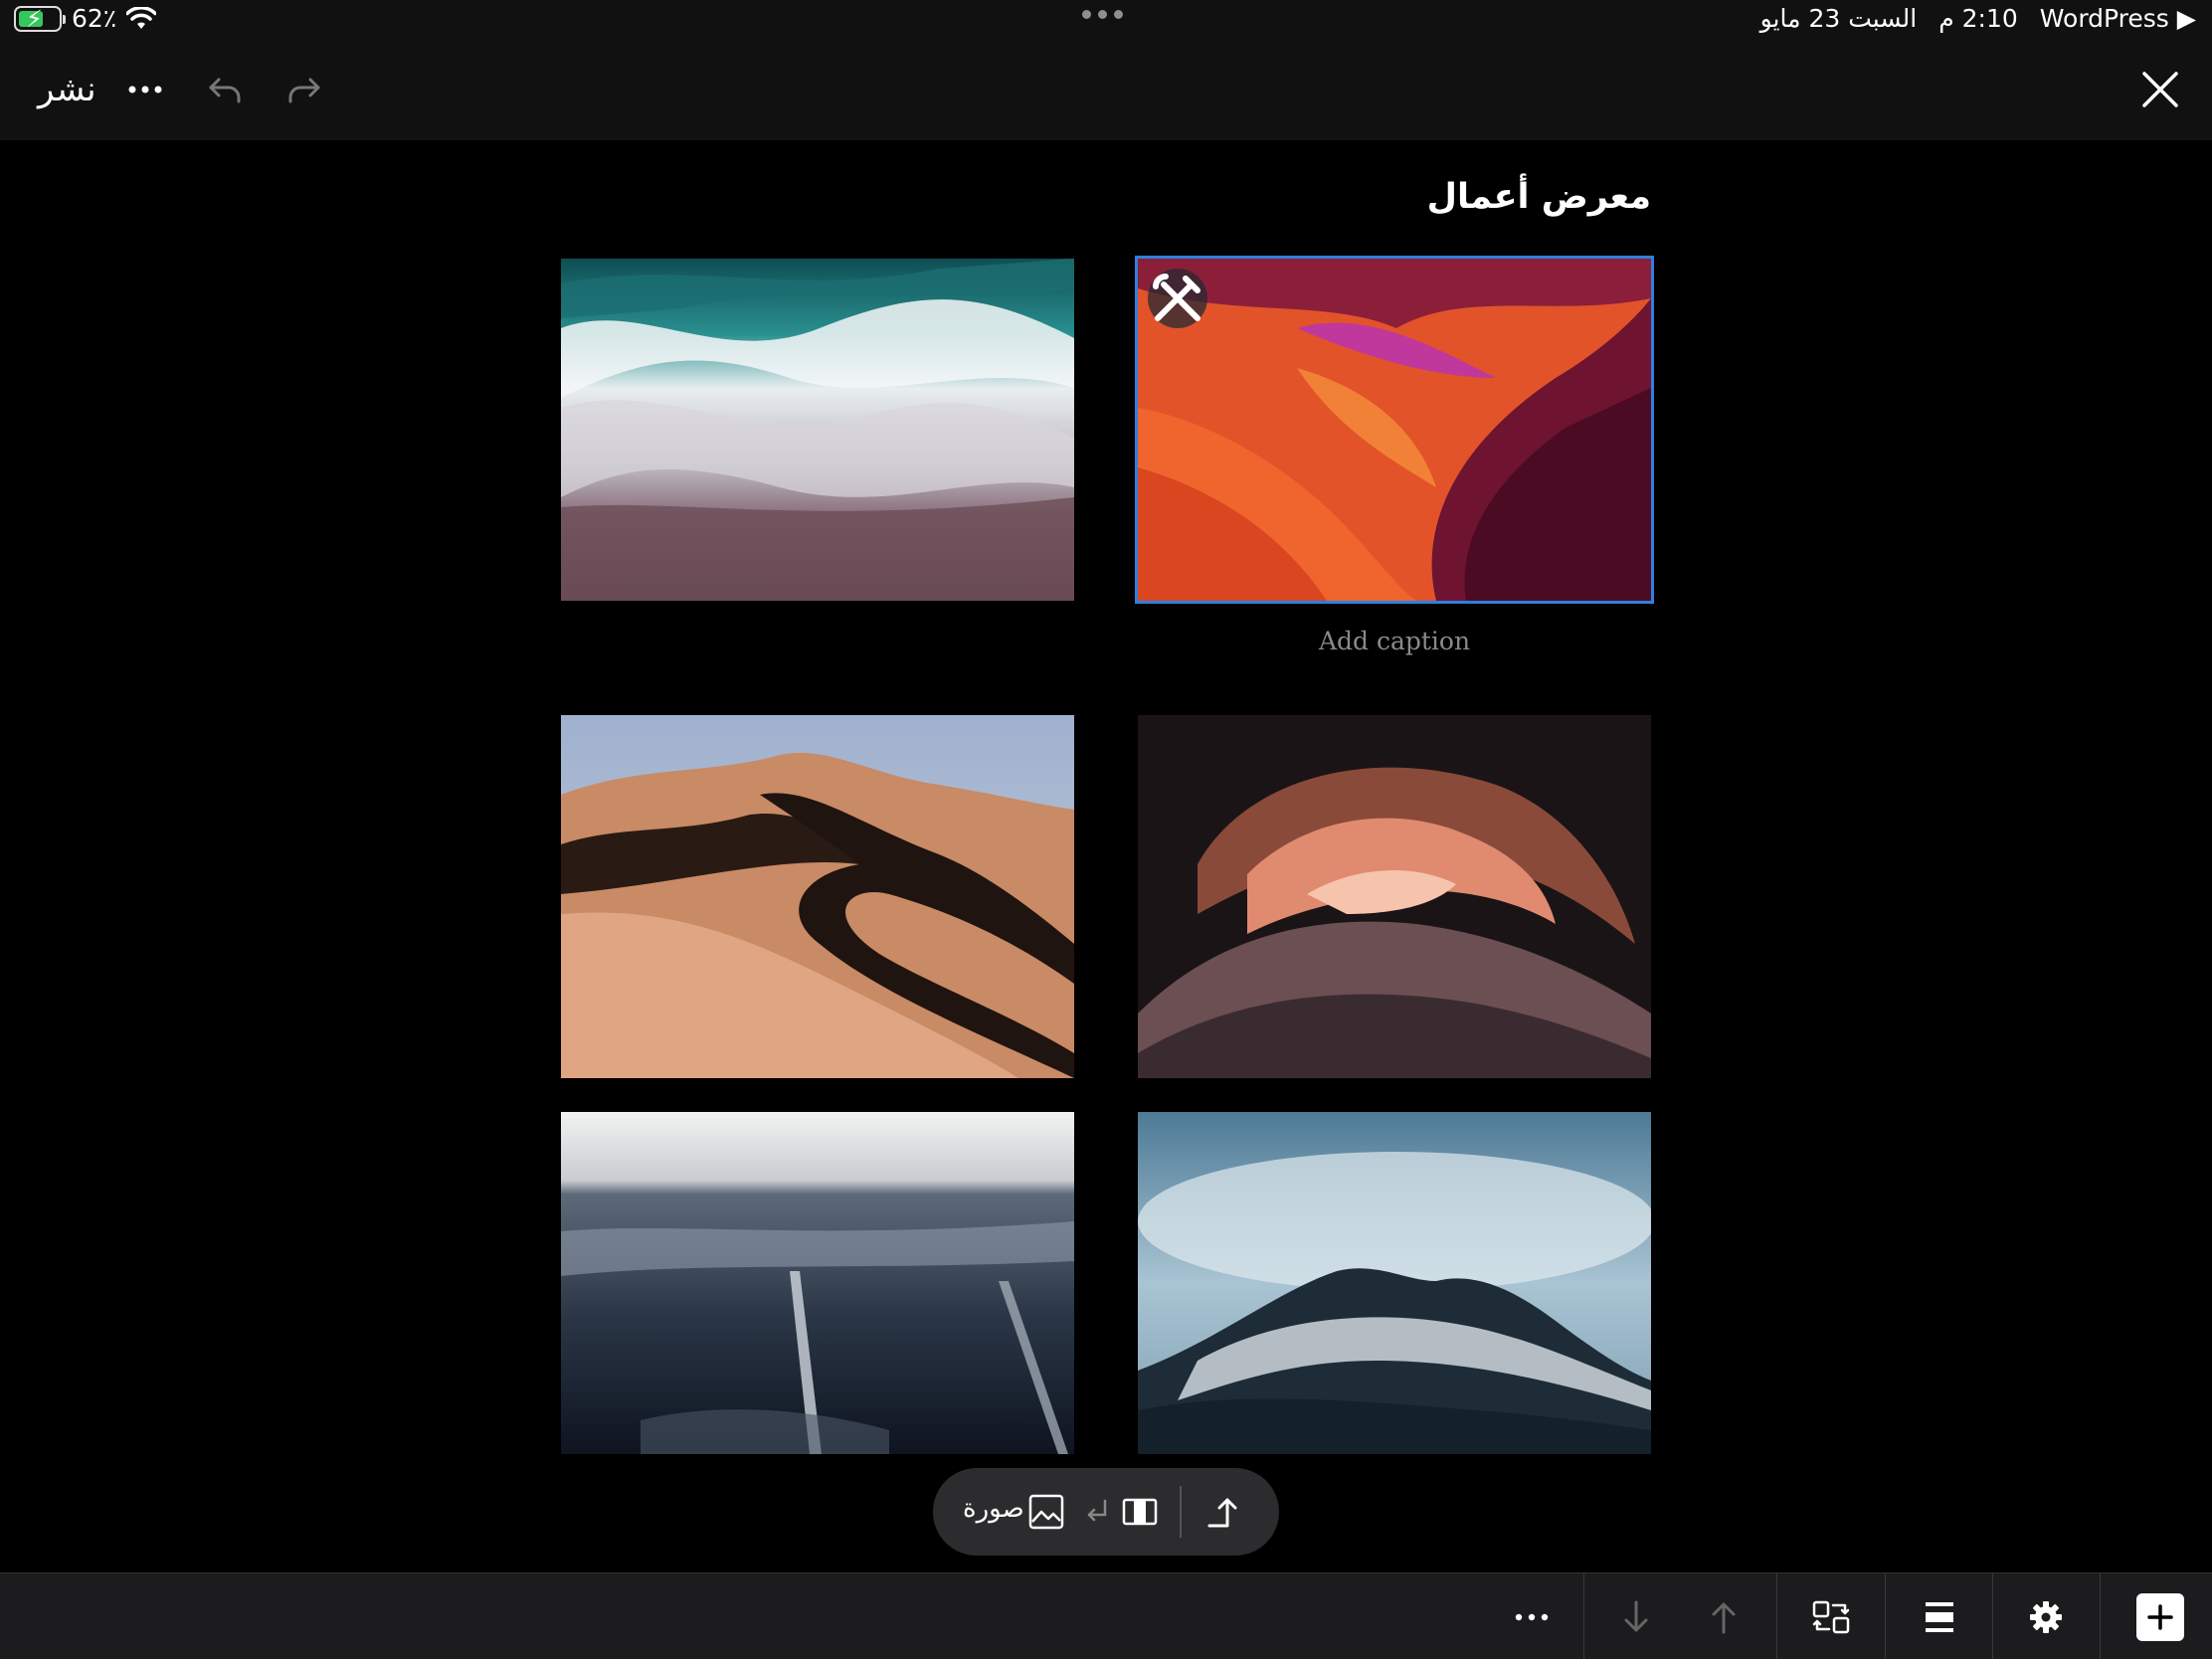 This screenshot has height=1659, width=2212. Describe the element at coordinates (1106, 1615) in the screenshot. I see `bottom-toolbar` at that location.